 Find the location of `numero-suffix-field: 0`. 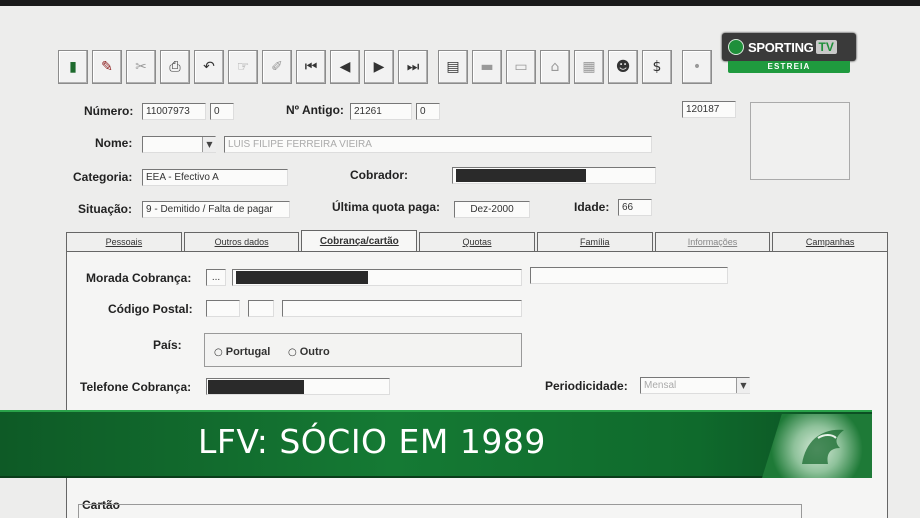

numero-suffix-field: 0 is located at coordinates (222, 111).